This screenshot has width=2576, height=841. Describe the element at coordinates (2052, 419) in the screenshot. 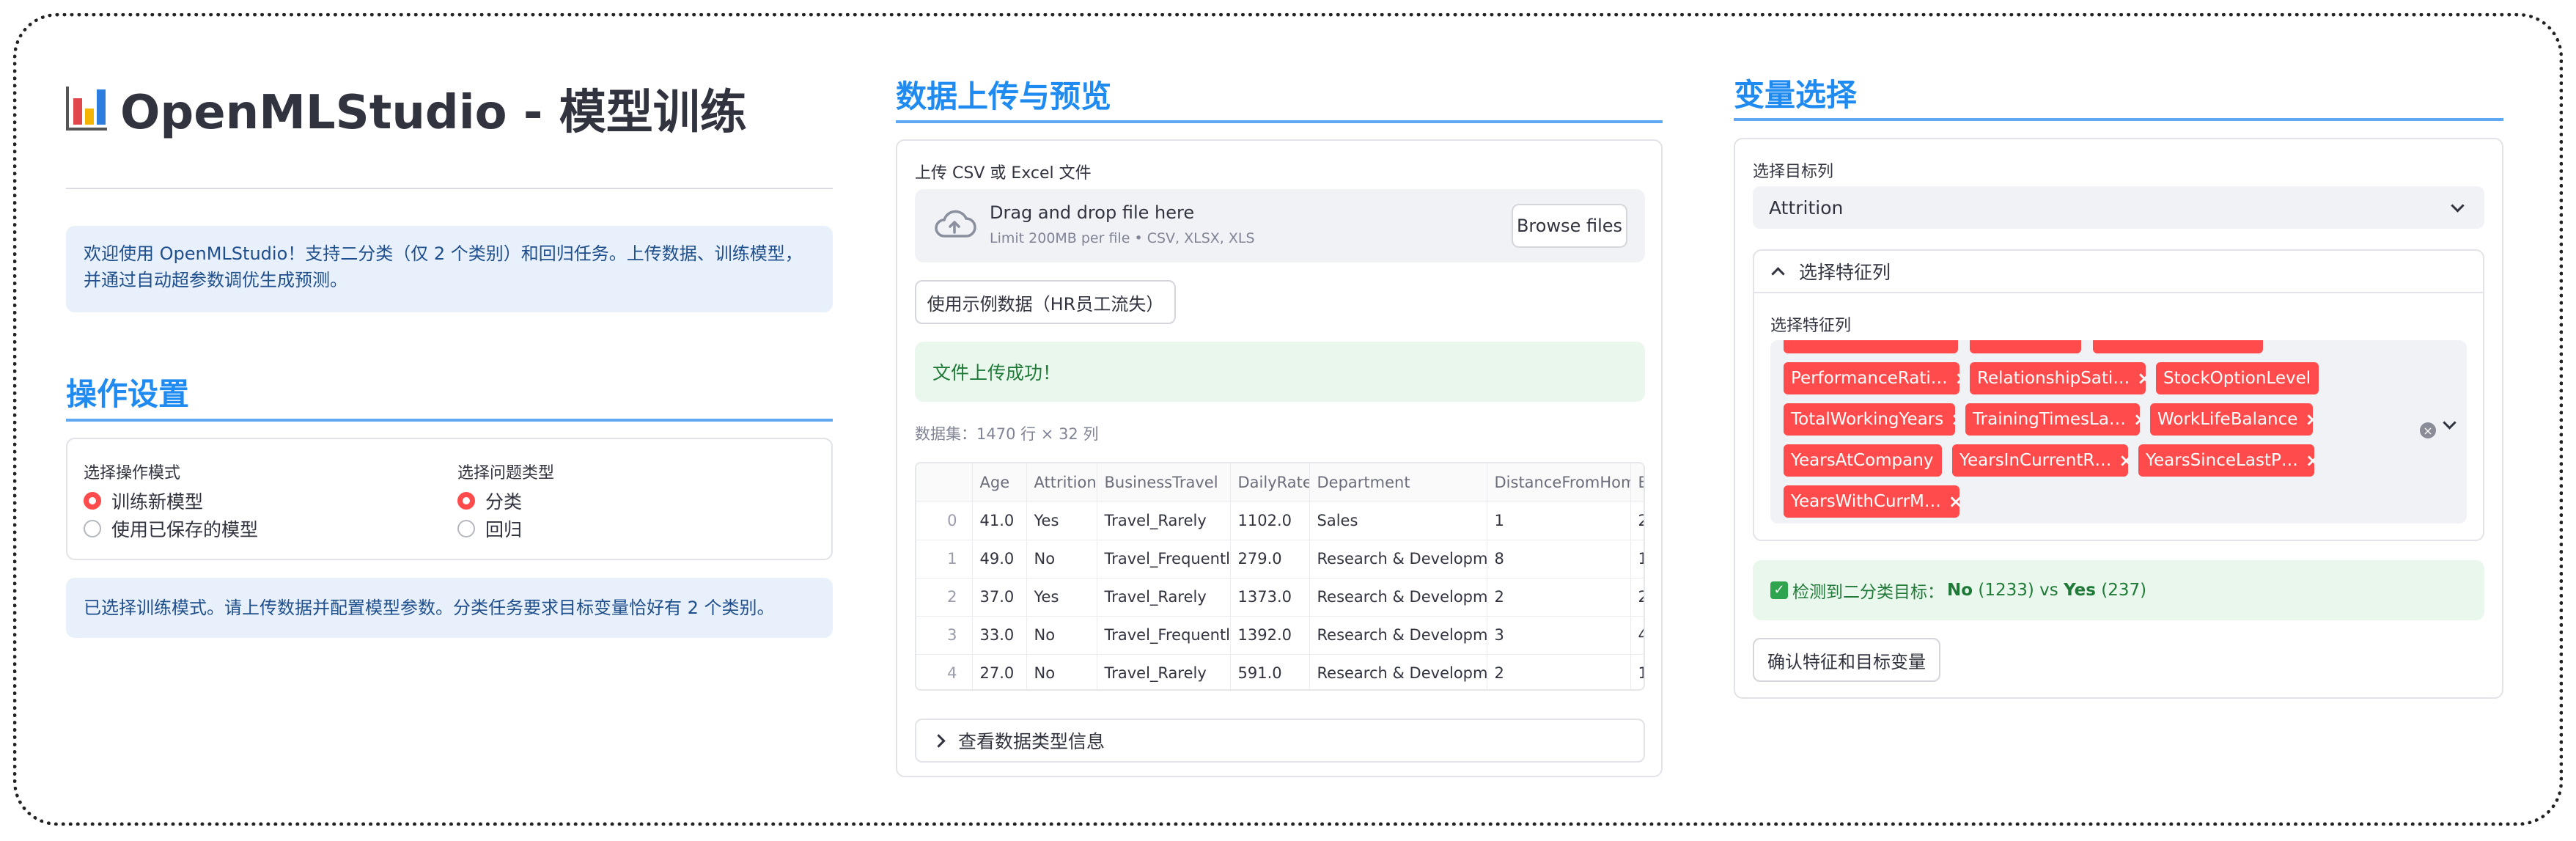

I see `feature-tag: TrainingTimesLa… ×` at that location.